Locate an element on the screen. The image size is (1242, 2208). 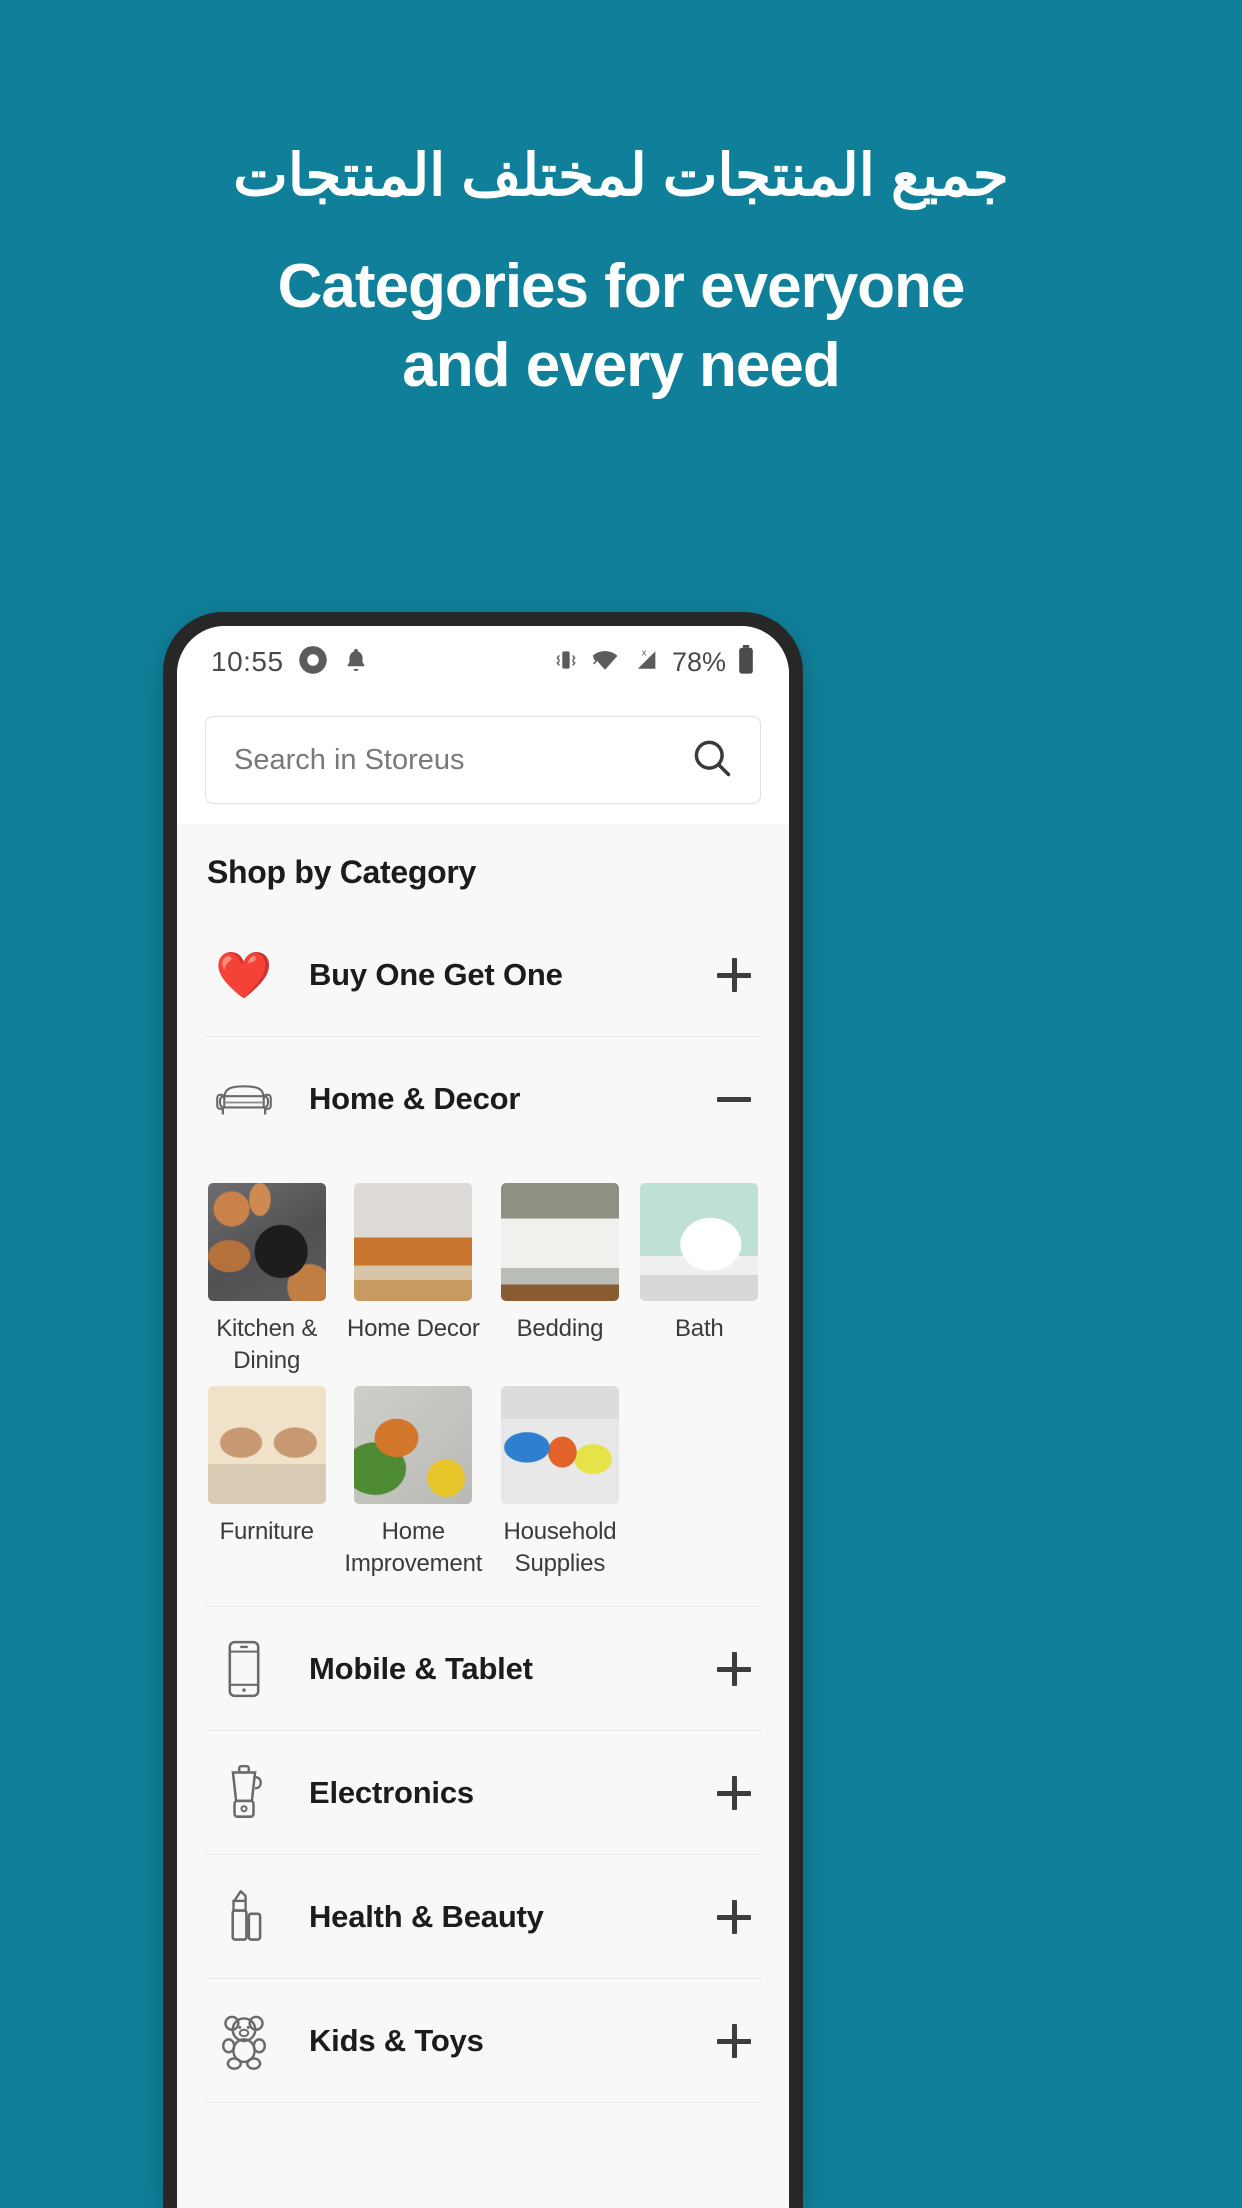
subcategory-item: Household Supplies is located at coordinates (559, 1482).